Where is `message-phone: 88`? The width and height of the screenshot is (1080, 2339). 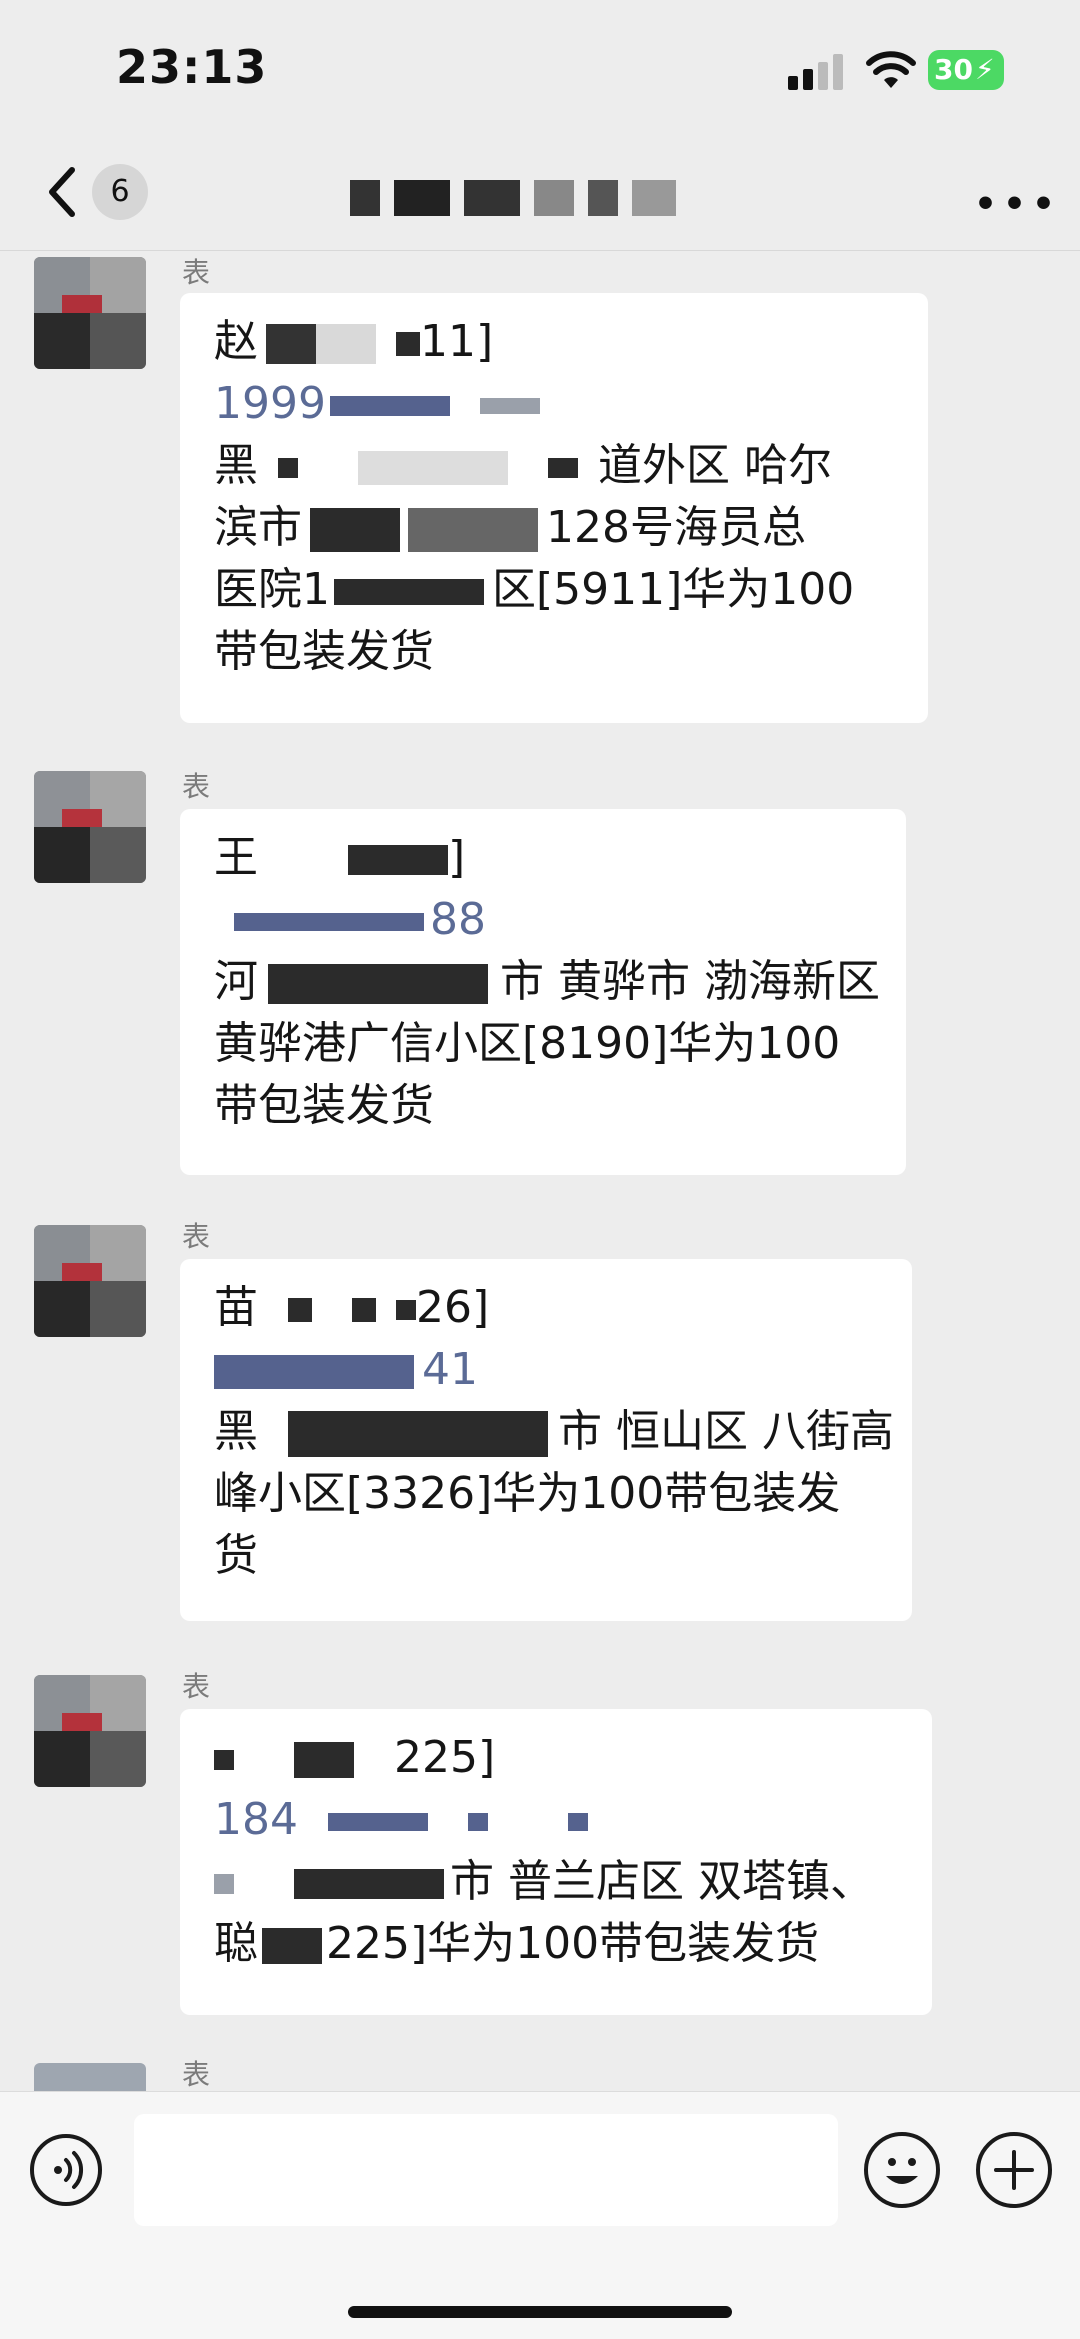
message-phone: 88 is located at coordinates (543, 920).